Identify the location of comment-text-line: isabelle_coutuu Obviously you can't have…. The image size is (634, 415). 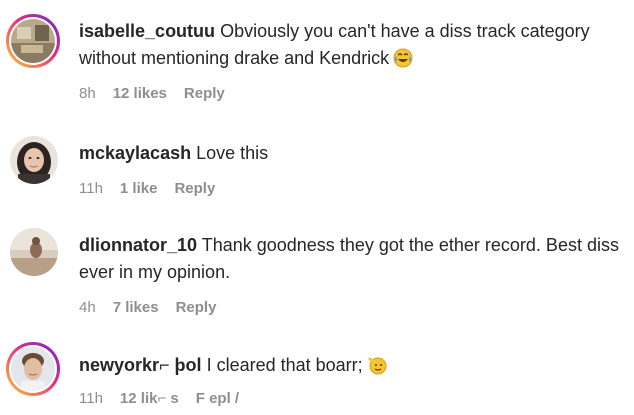
(350, 45).